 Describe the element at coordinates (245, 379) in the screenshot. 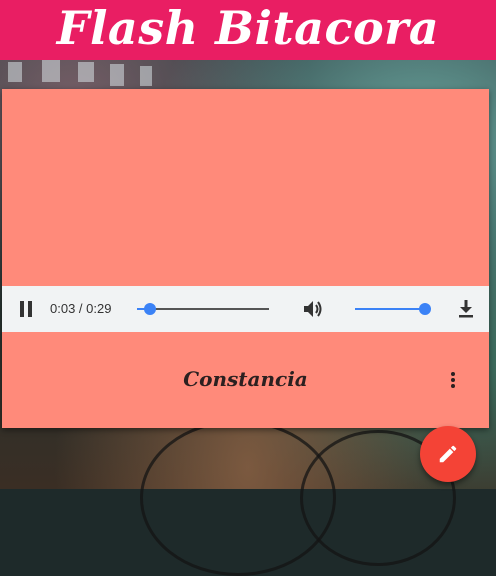

I see `card-caption: Constancia` at that location.